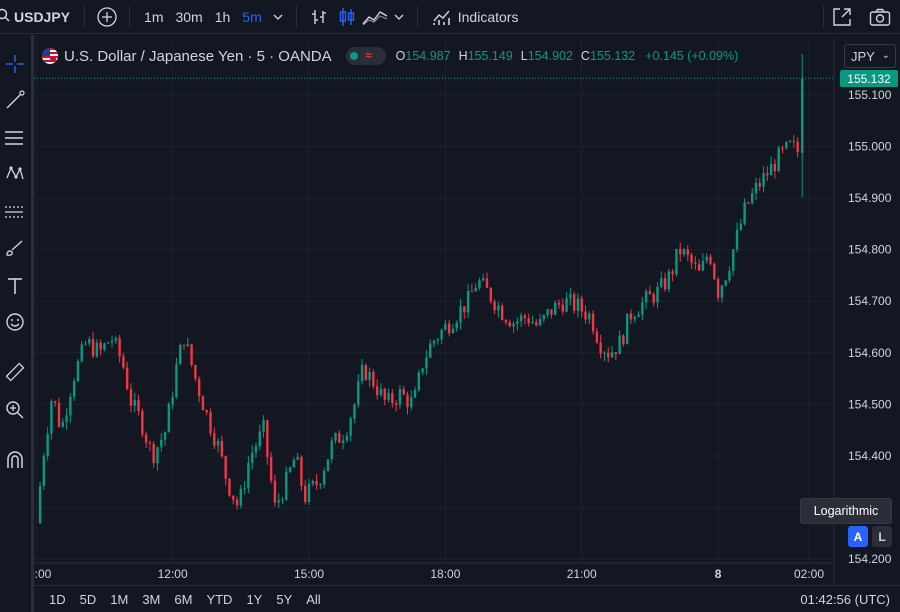 This screenshot has width=900, height=612. What do you see at coordinates (15, 64) in the screenshot?
I see `crosshair-icon` at bounding box center [15, 64].